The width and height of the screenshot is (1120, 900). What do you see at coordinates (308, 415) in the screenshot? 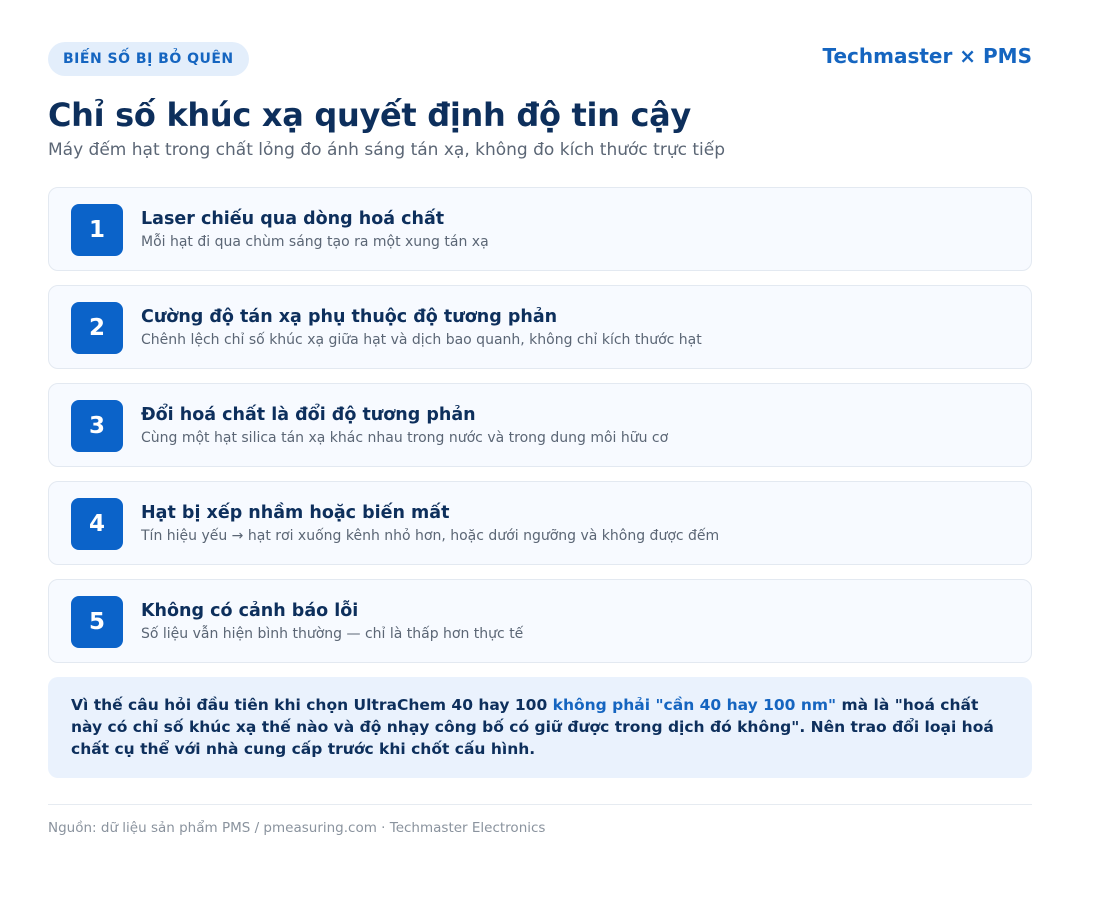
I see `step-title: Đổi hoá chất là đổi độ tương phản` at bounding box center [308, 415].